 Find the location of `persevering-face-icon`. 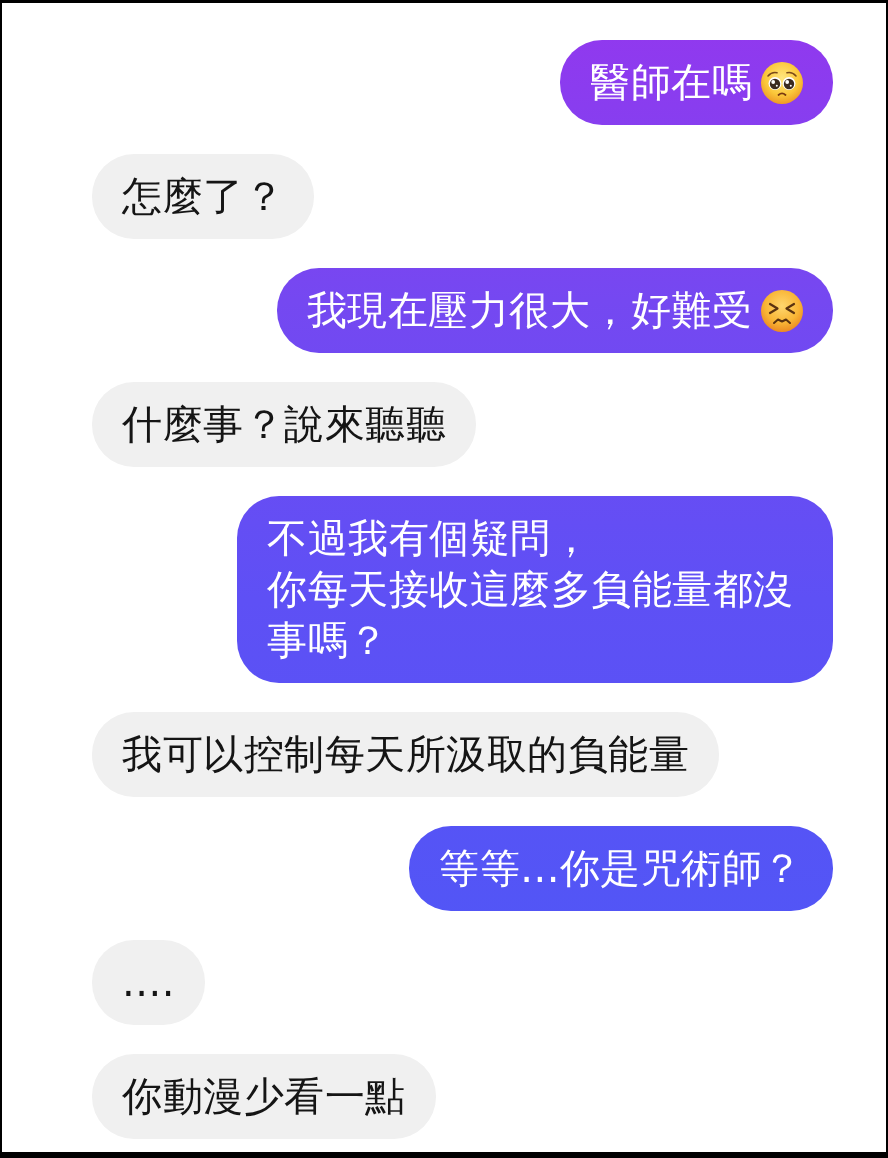

persevering-face-icon is located at coordinates (782, 310).